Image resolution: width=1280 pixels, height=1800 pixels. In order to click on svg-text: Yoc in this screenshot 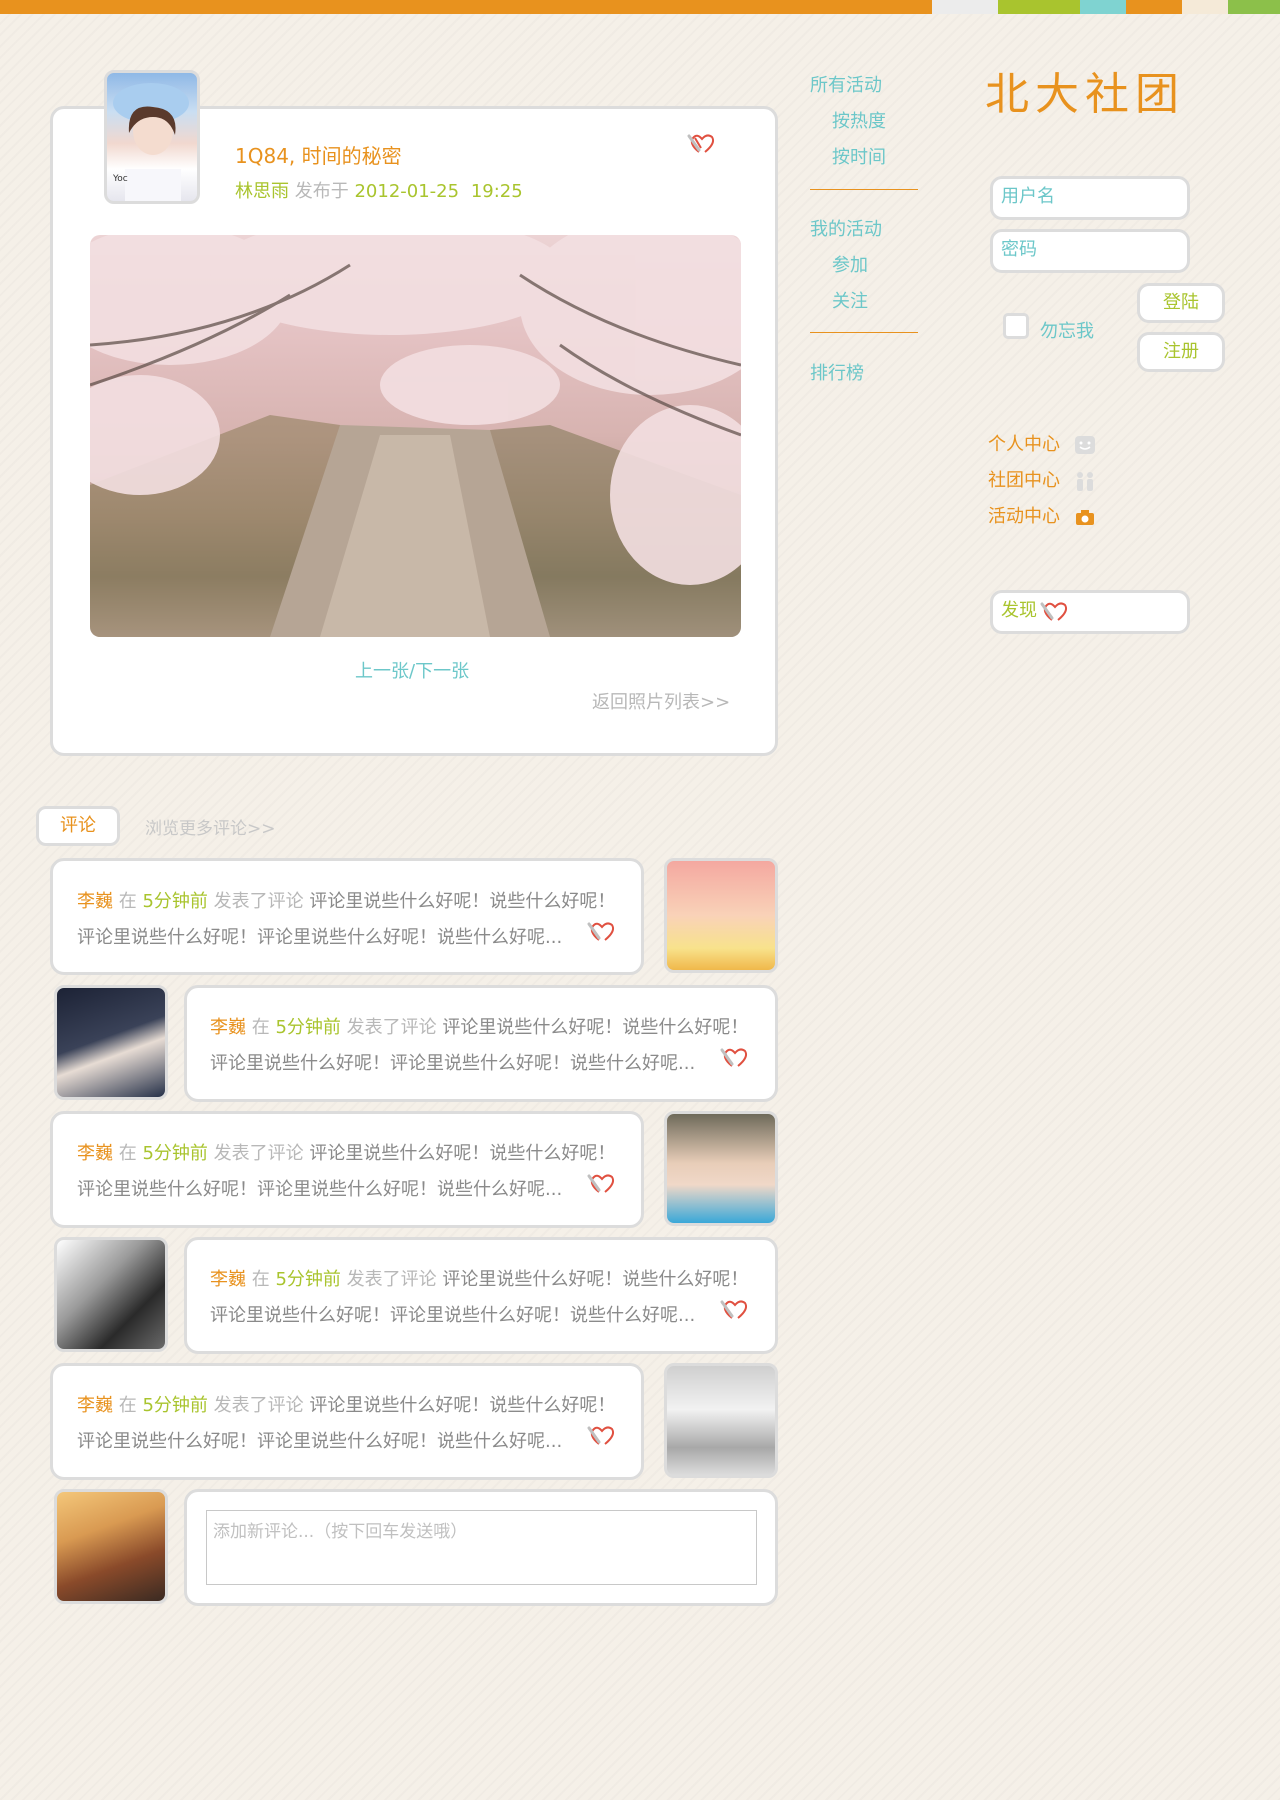, I will do `click(120, 179)`.